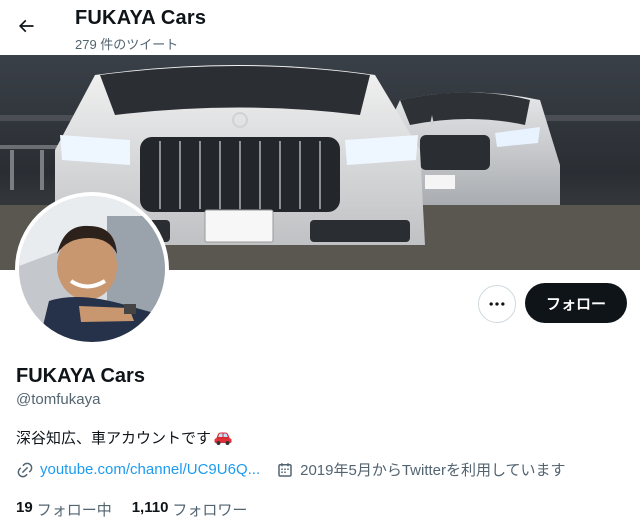  I want to click on arrow-left-icon, so click(26, 26).